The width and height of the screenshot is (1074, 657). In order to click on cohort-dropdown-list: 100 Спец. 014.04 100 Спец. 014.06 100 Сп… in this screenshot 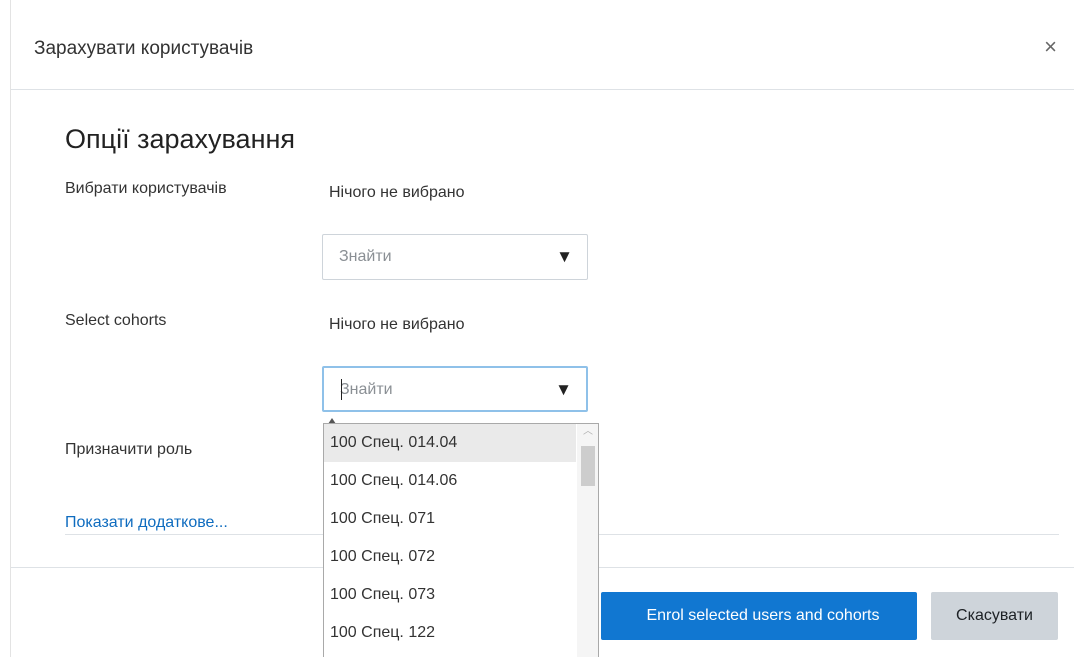, I will do `click(461, 540)`.